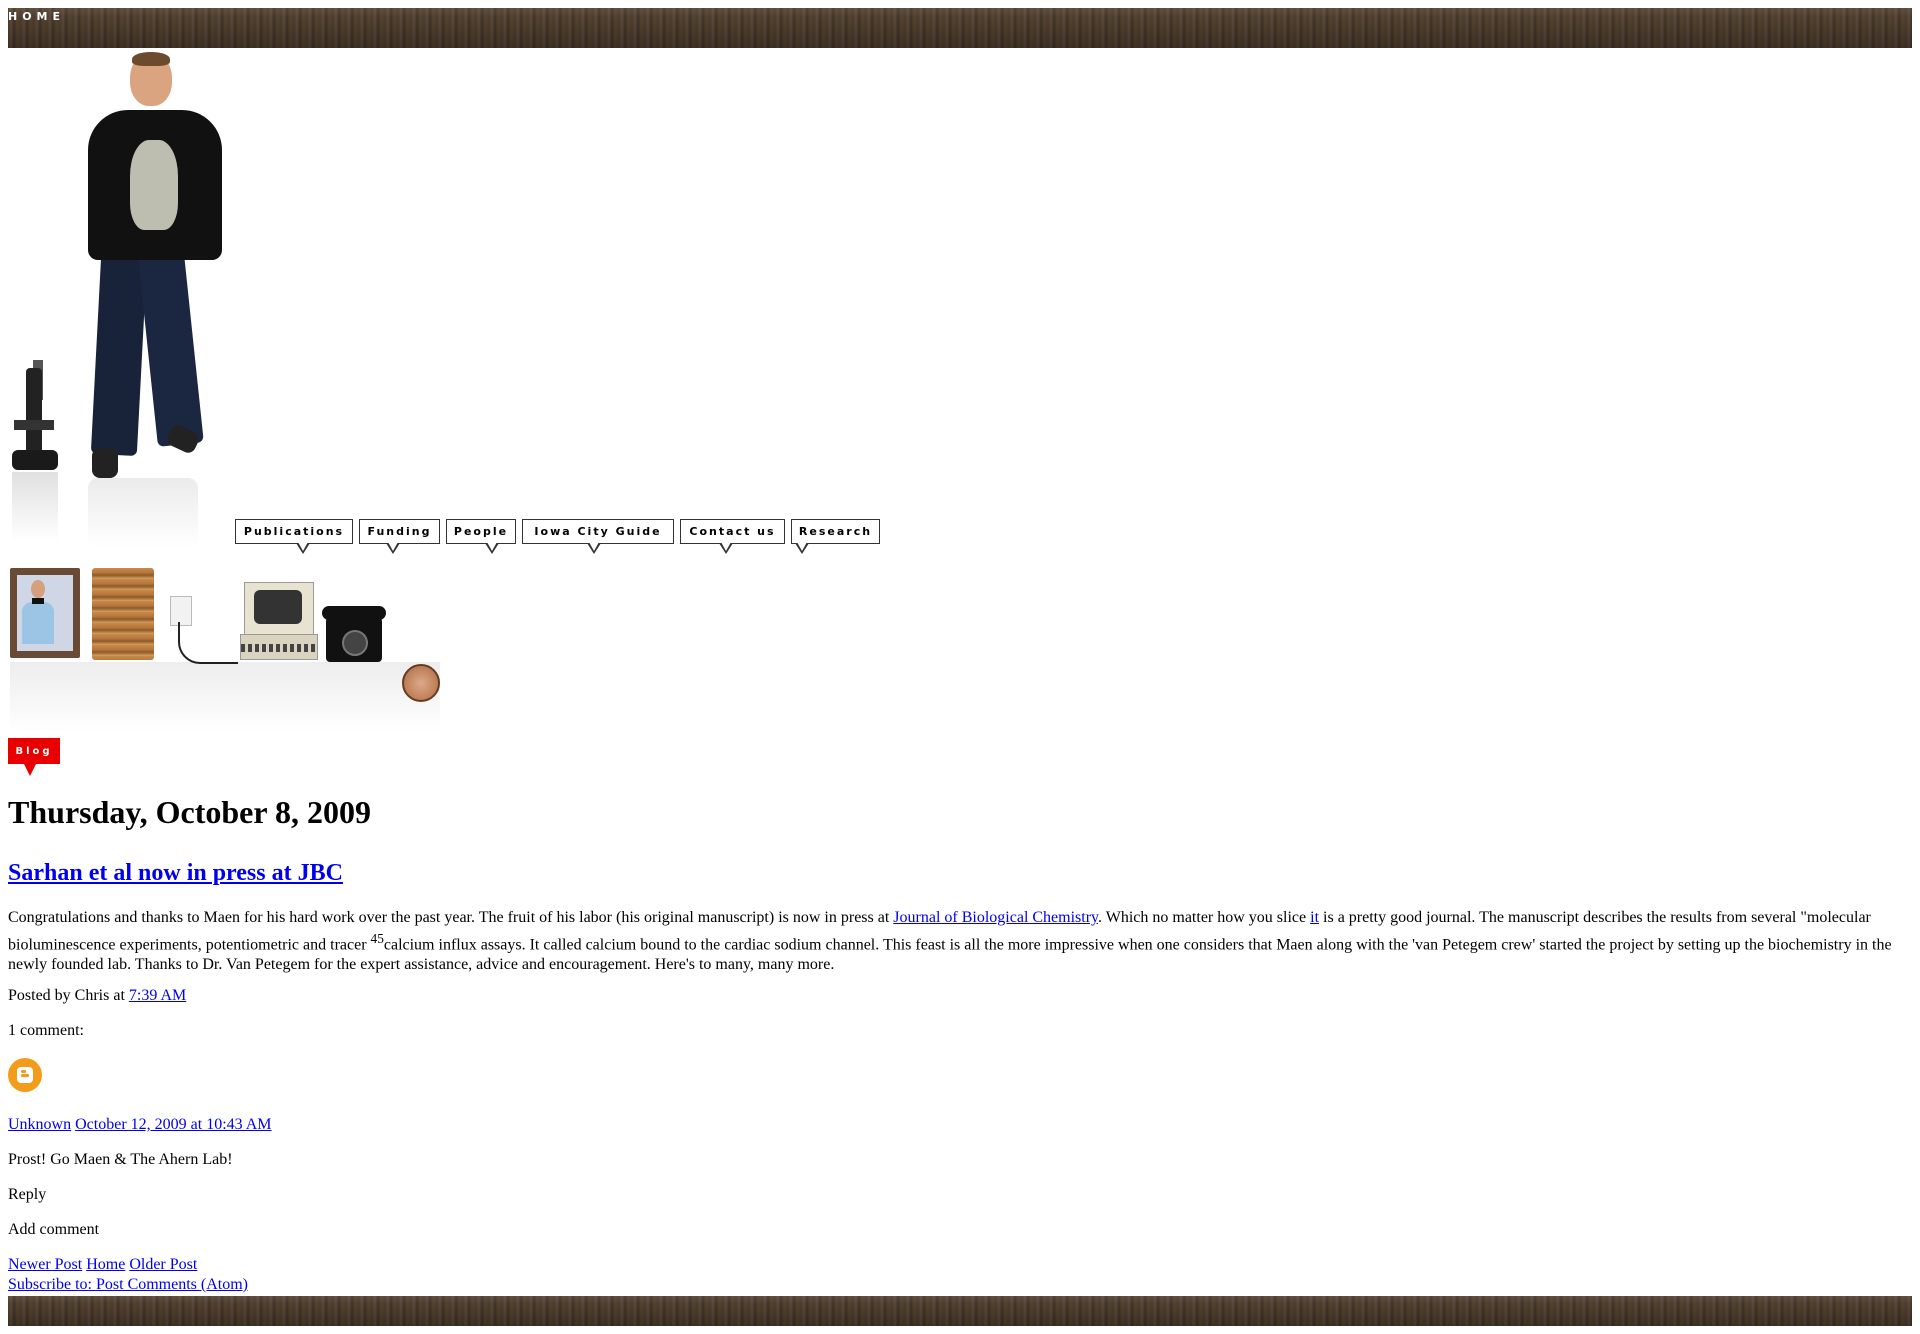 This screenshot has height=1334, width=1920. I want to click on people-portrait-icon, so click(45, 613).